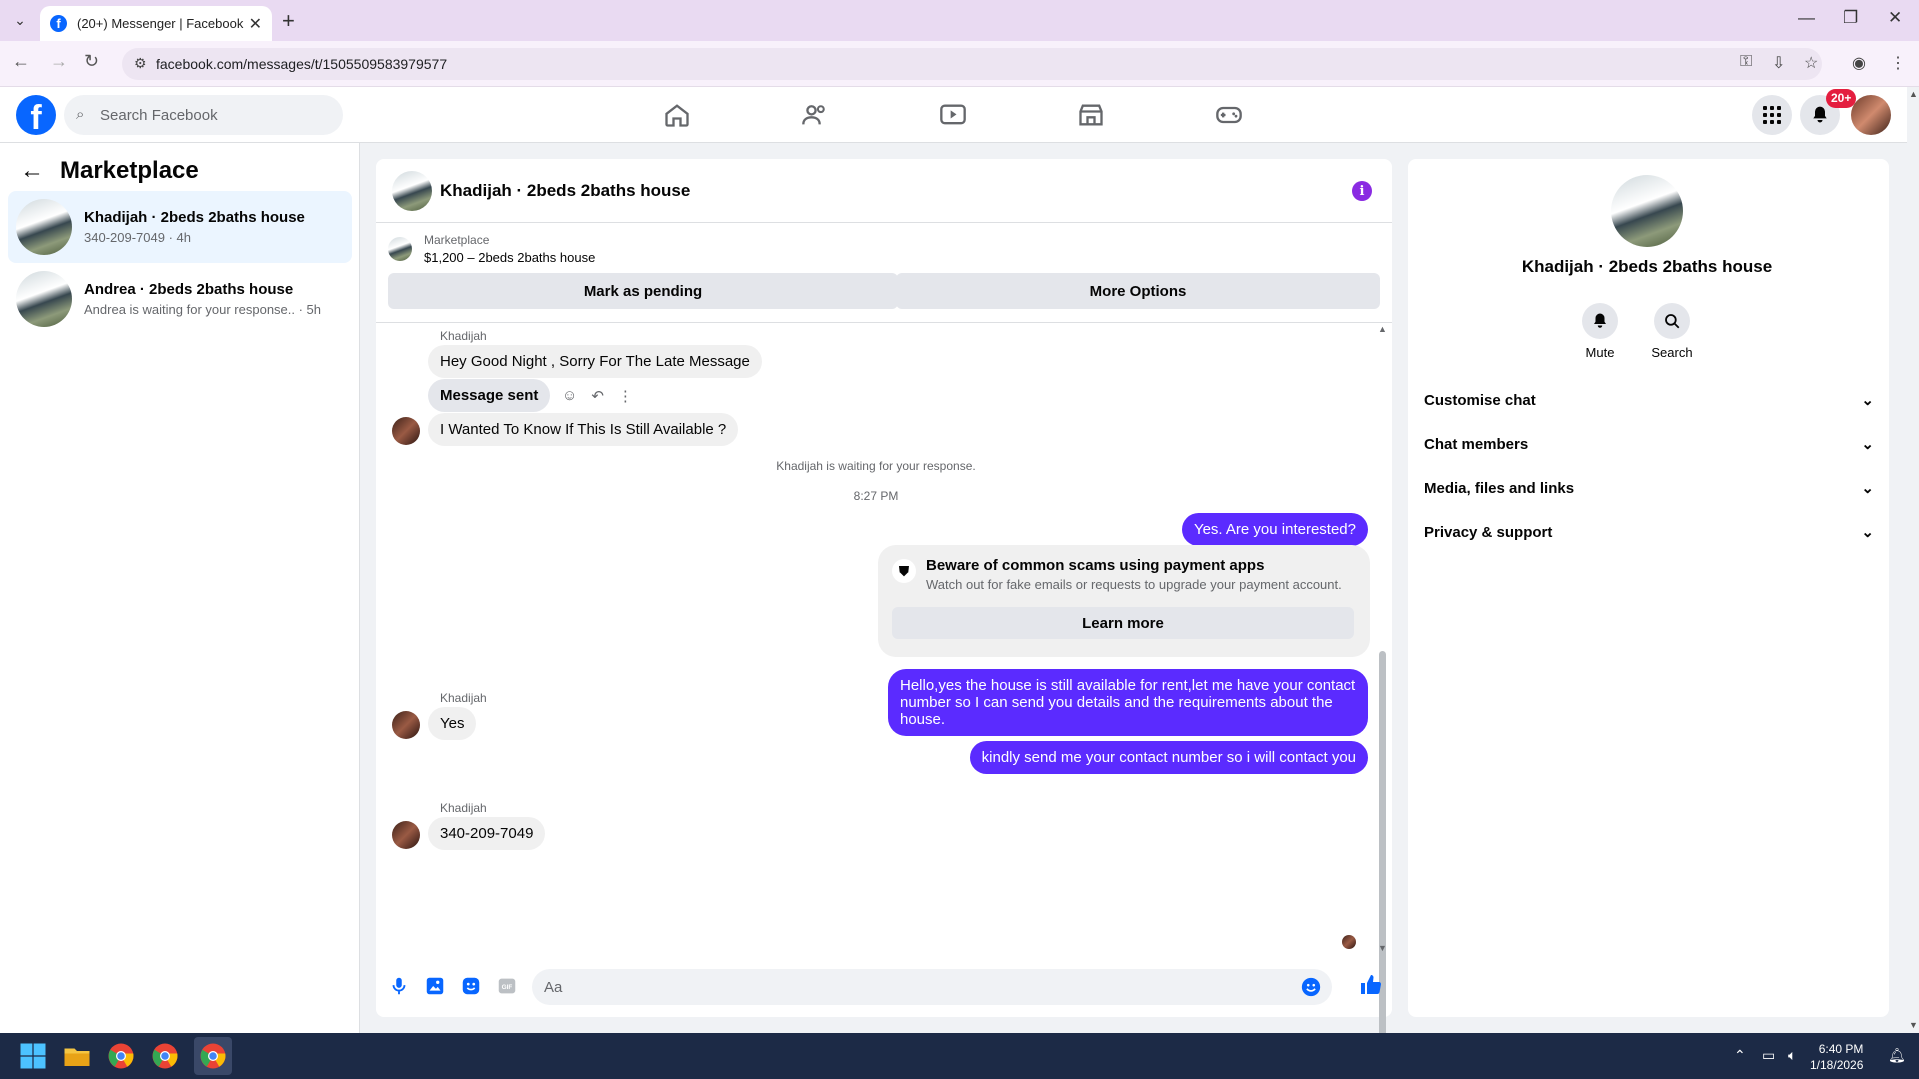 Image resolution: width=1919 pixels, height=1079 pixels. Describe the element at coordinates (1371, 985) in the screenshot. I see `like-thumbs-up-icon` at that location.